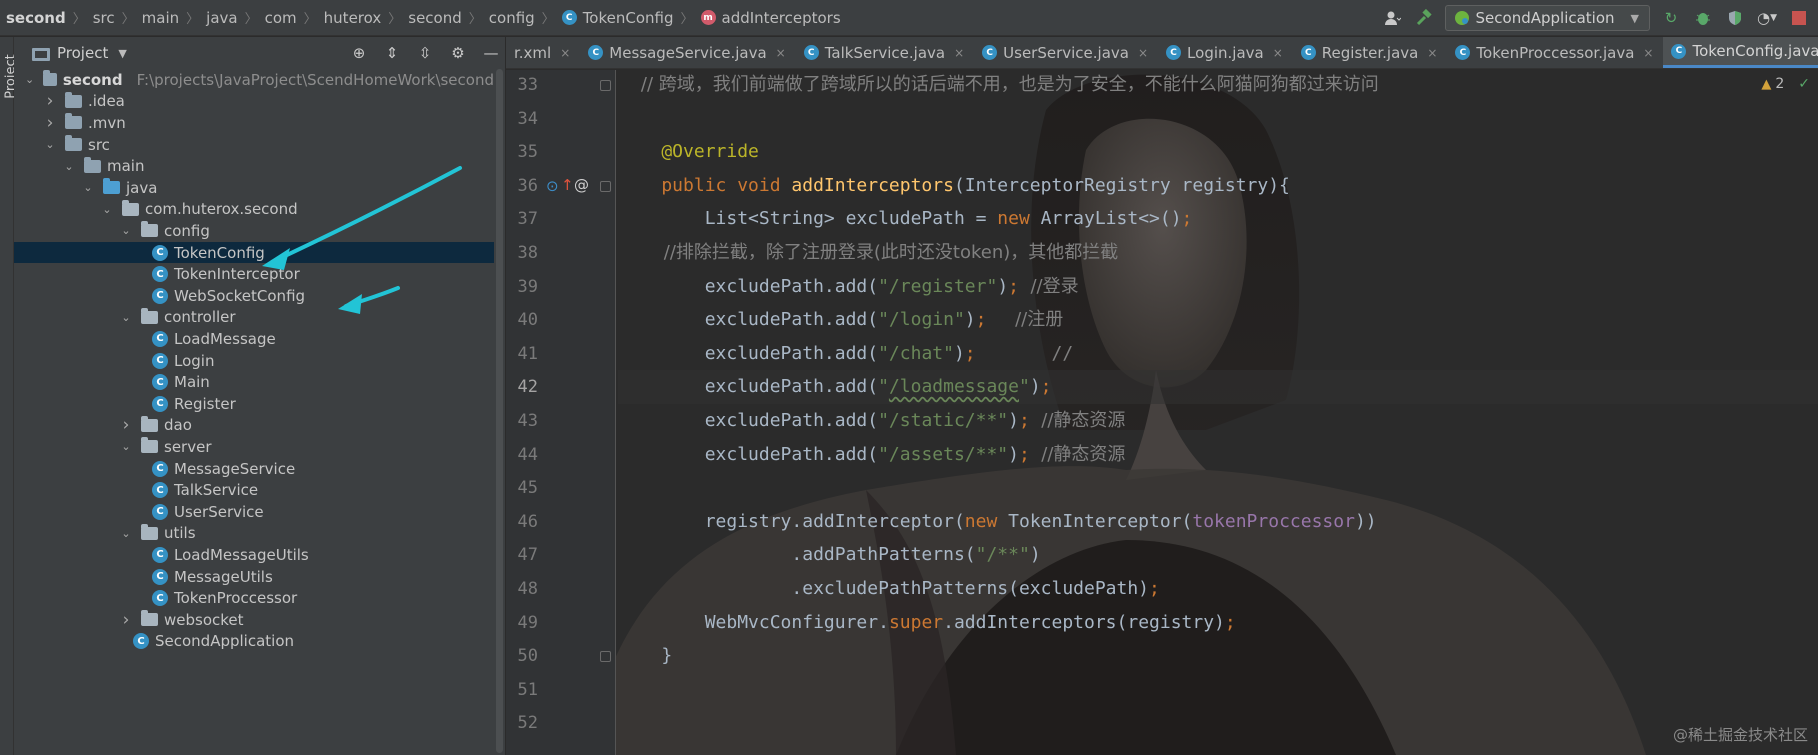  I want to click on tree-item-userservice: C UserService, so click(254, 512).